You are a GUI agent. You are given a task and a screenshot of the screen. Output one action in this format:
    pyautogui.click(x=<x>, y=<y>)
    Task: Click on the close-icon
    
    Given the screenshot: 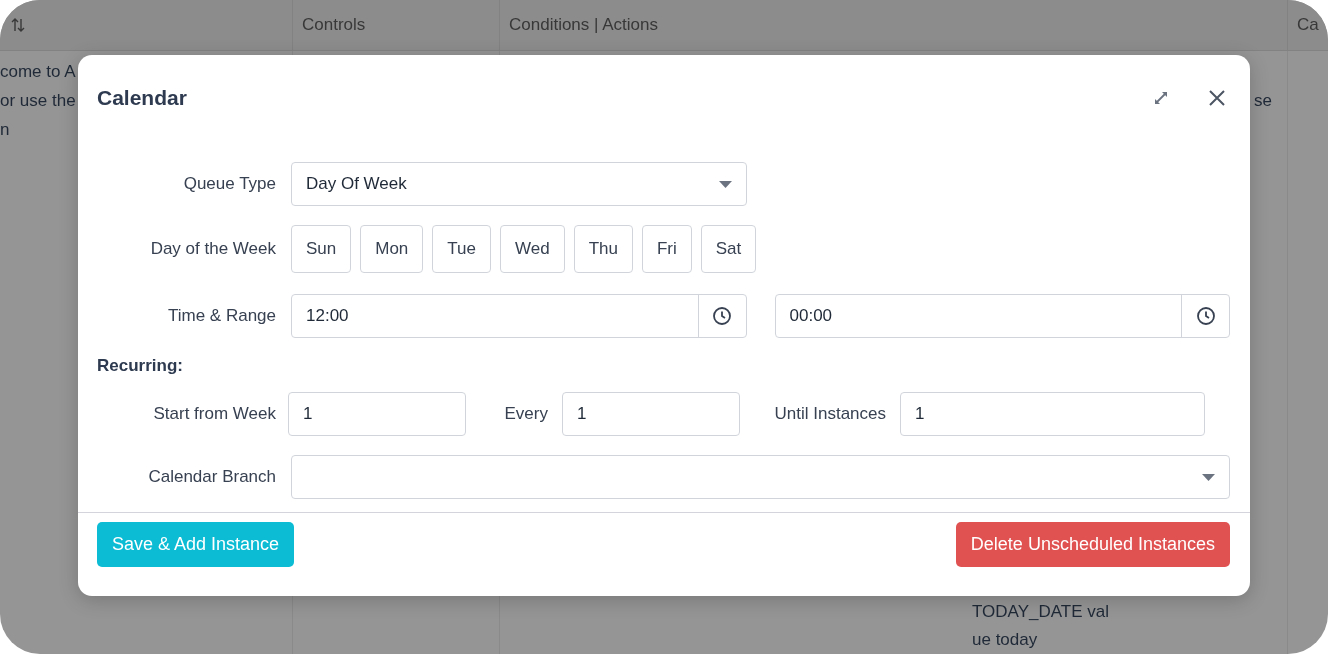 What is the action you would take?
    pyautogui.click(x=1217, y=98)
    